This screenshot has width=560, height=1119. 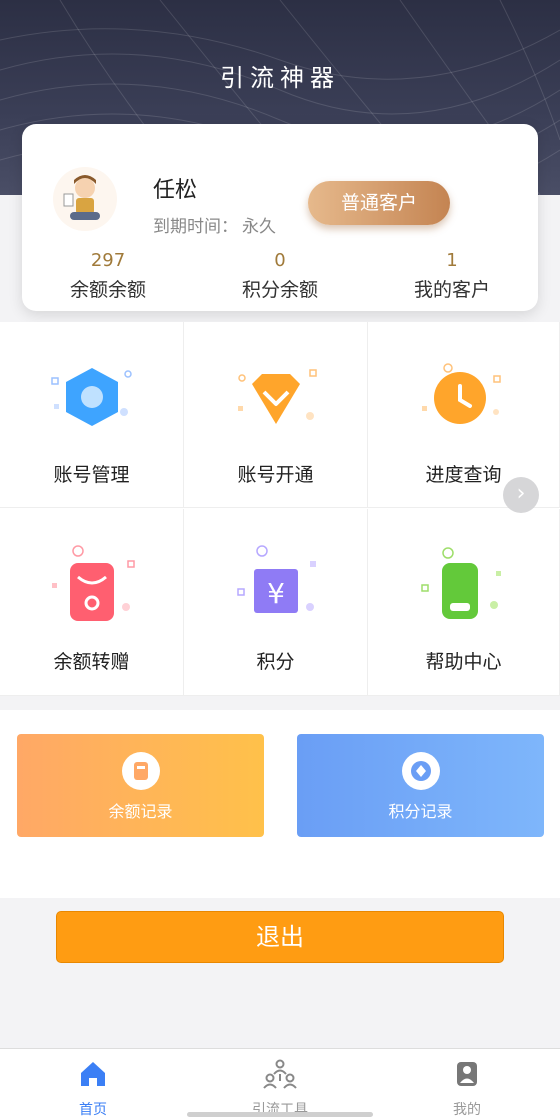 What do you see at coordinates (259, 227) in the screenshot?
I see `expire-value: 永久` at bounding box center [259, 227].